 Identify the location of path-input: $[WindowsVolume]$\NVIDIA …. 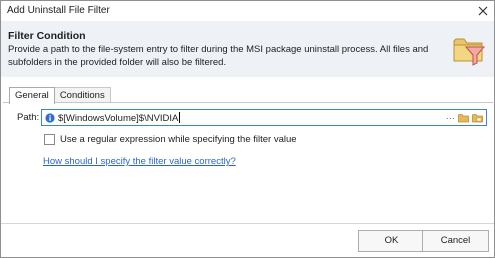
(264, 117).